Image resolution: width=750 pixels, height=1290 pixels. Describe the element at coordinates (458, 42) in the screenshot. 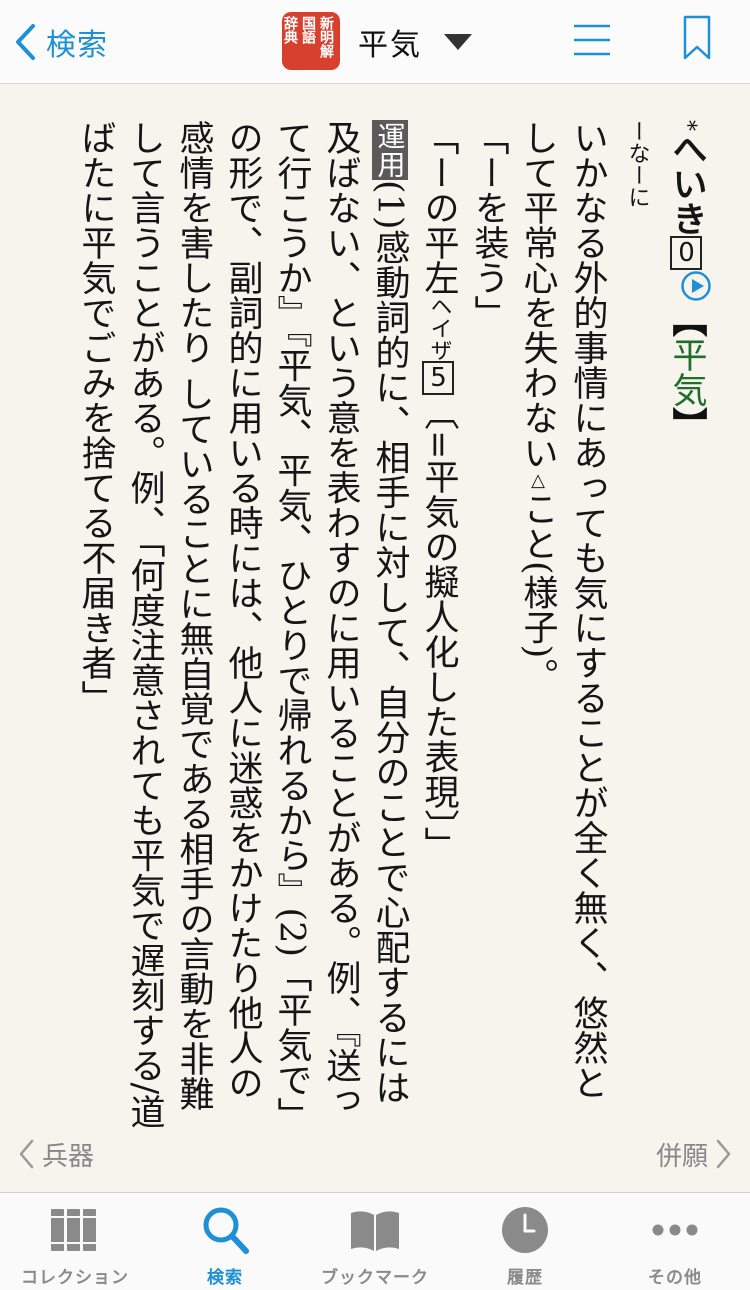

I see `dropdown-triangle-icon` at that location.